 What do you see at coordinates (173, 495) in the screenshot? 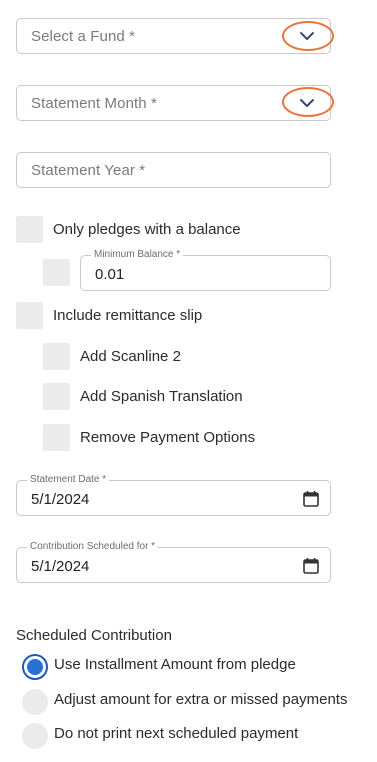
I see `statement-date-field: Statement Date * 5/1/2024` at bounding box center [173, 495].